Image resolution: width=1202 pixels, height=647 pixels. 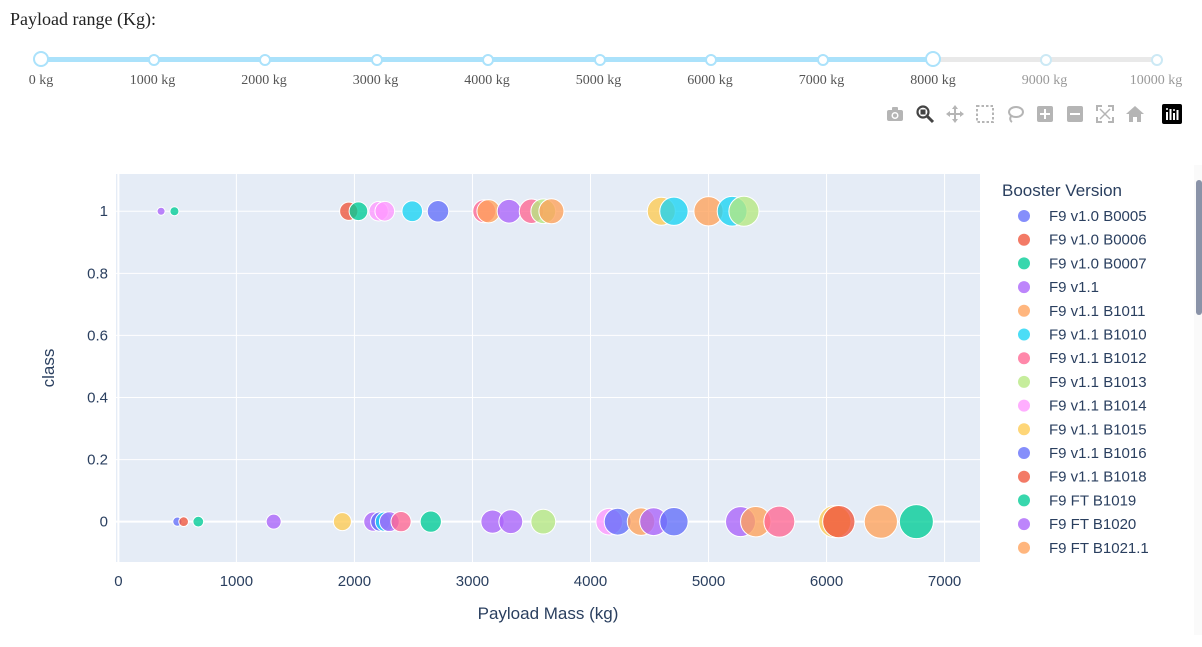 I want to click on x-tick-label: 4000, so click(x=590, y=581).